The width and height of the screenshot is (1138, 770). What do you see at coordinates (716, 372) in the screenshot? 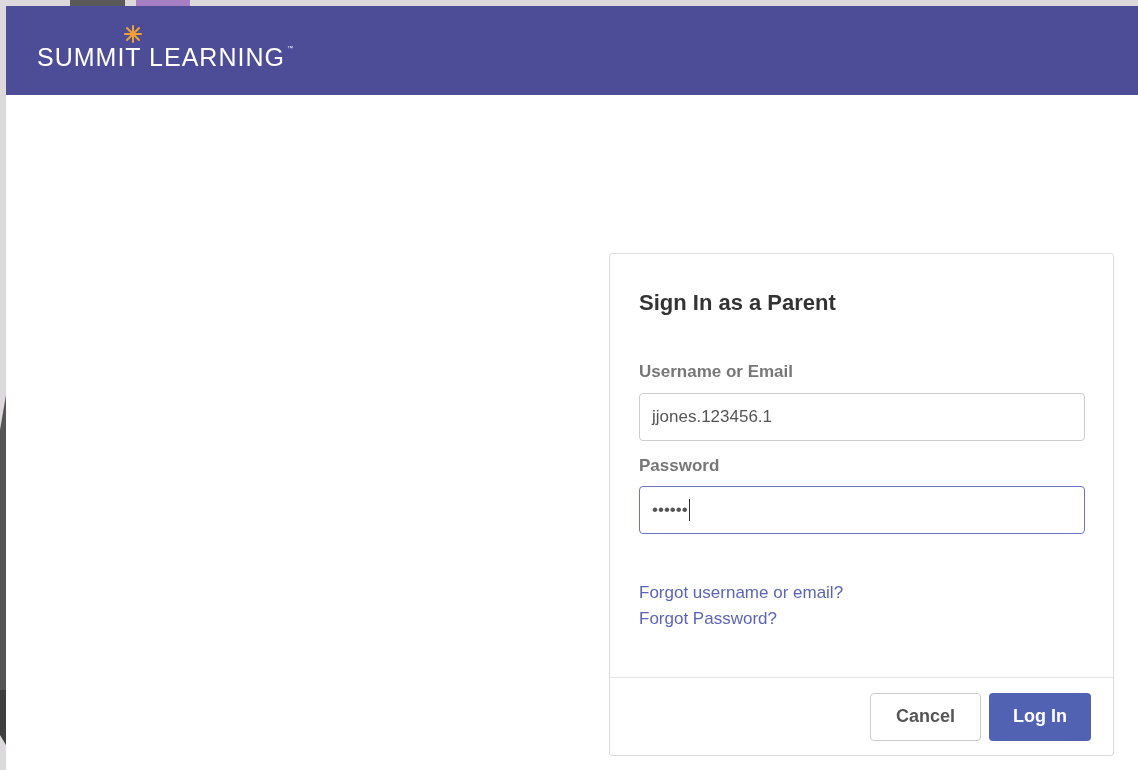
I see `field-label: Username or Email` at bounding box center [716, 372].